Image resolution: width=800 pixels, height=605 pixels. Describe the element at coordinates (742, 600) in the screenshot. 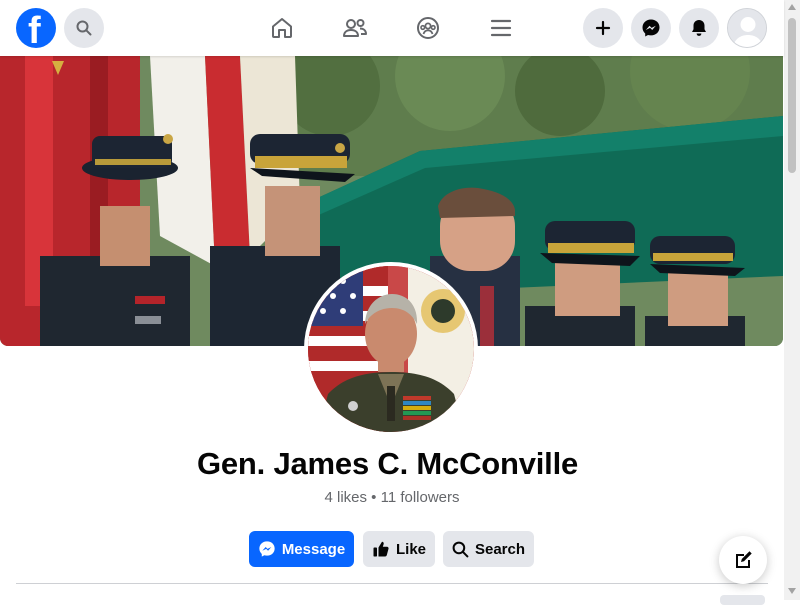

I see `more-tab-button` at that location.